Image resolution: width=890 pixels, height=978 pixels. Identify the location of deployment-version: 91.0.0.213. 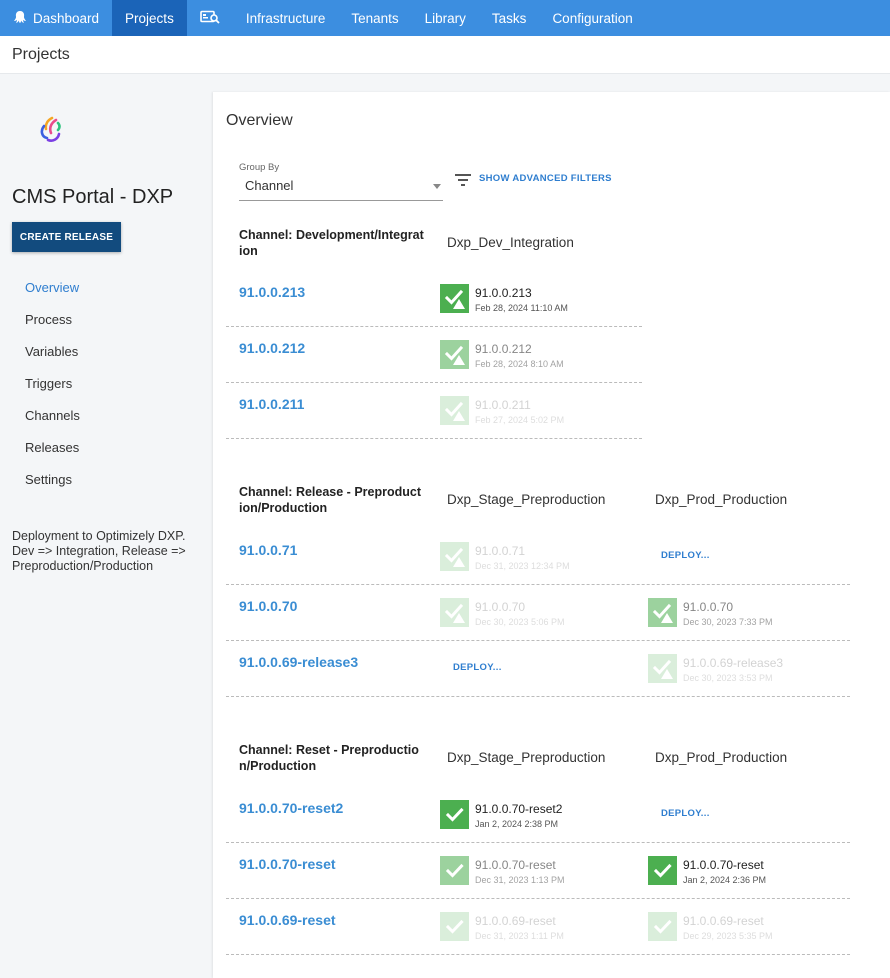
(503, 293).